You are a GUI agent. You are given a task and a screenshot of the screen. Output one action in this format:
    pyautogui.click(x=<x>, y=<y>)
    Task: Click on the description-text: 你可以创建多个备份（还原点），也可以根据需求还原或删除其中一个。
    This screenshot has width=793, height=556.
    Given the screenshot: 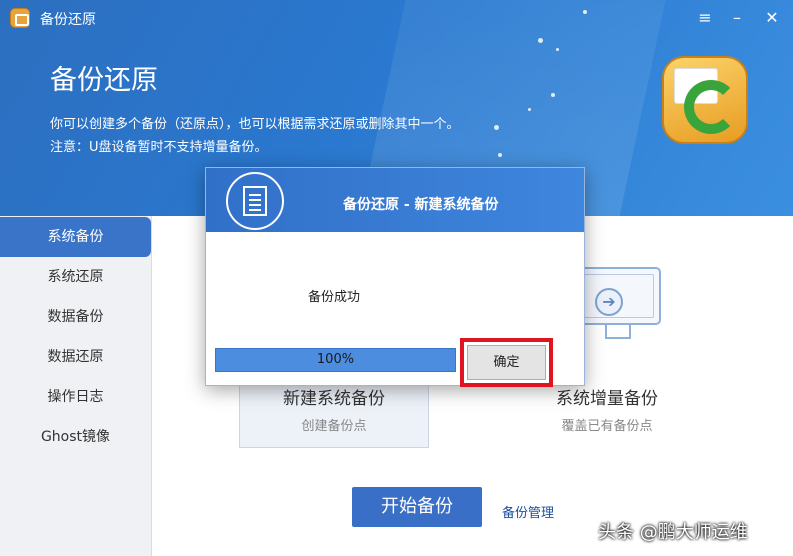 What is the action you would take?
    pyautogui.click(x=255, y=124)
    